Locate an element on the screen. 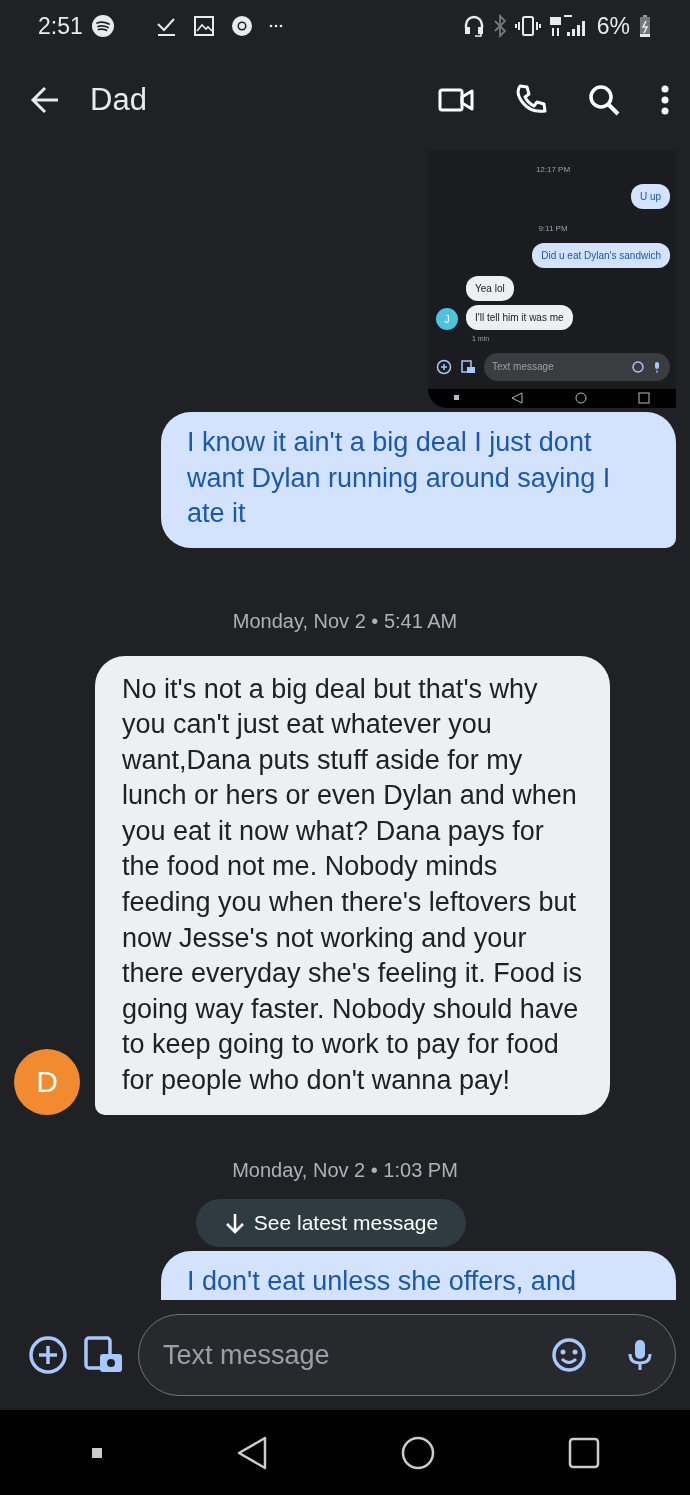  timestamp: Monday, Nov 2 • 1:03 PM is located at coordinates (345, 1170).